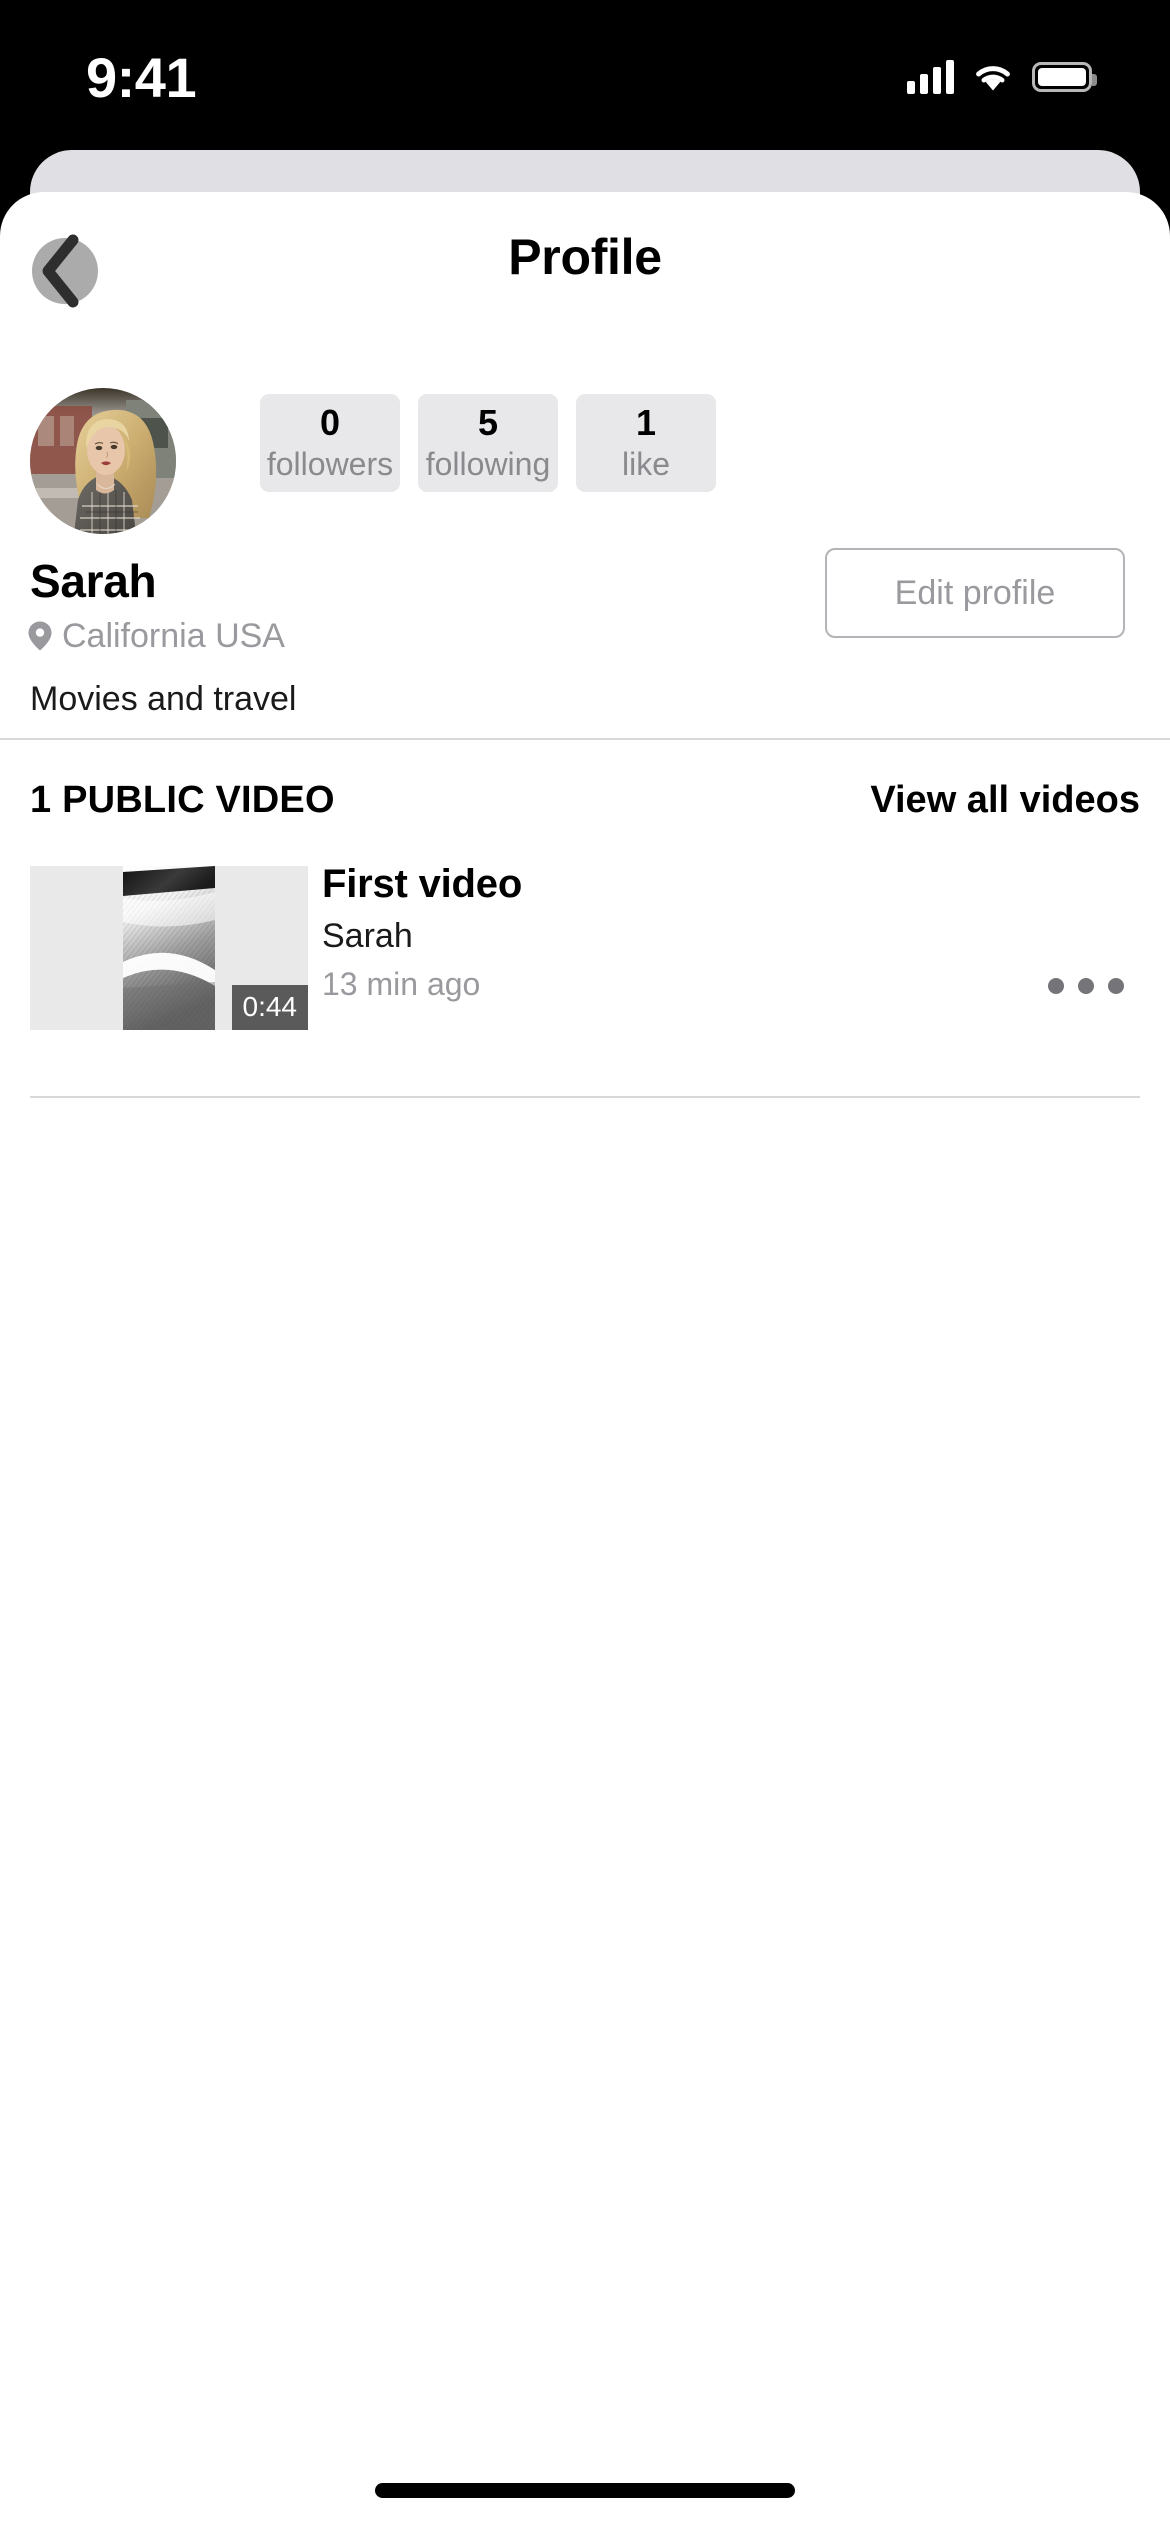  I want to click on profile-stats: 0 followers 5 following 1 like, so click(488, 443).